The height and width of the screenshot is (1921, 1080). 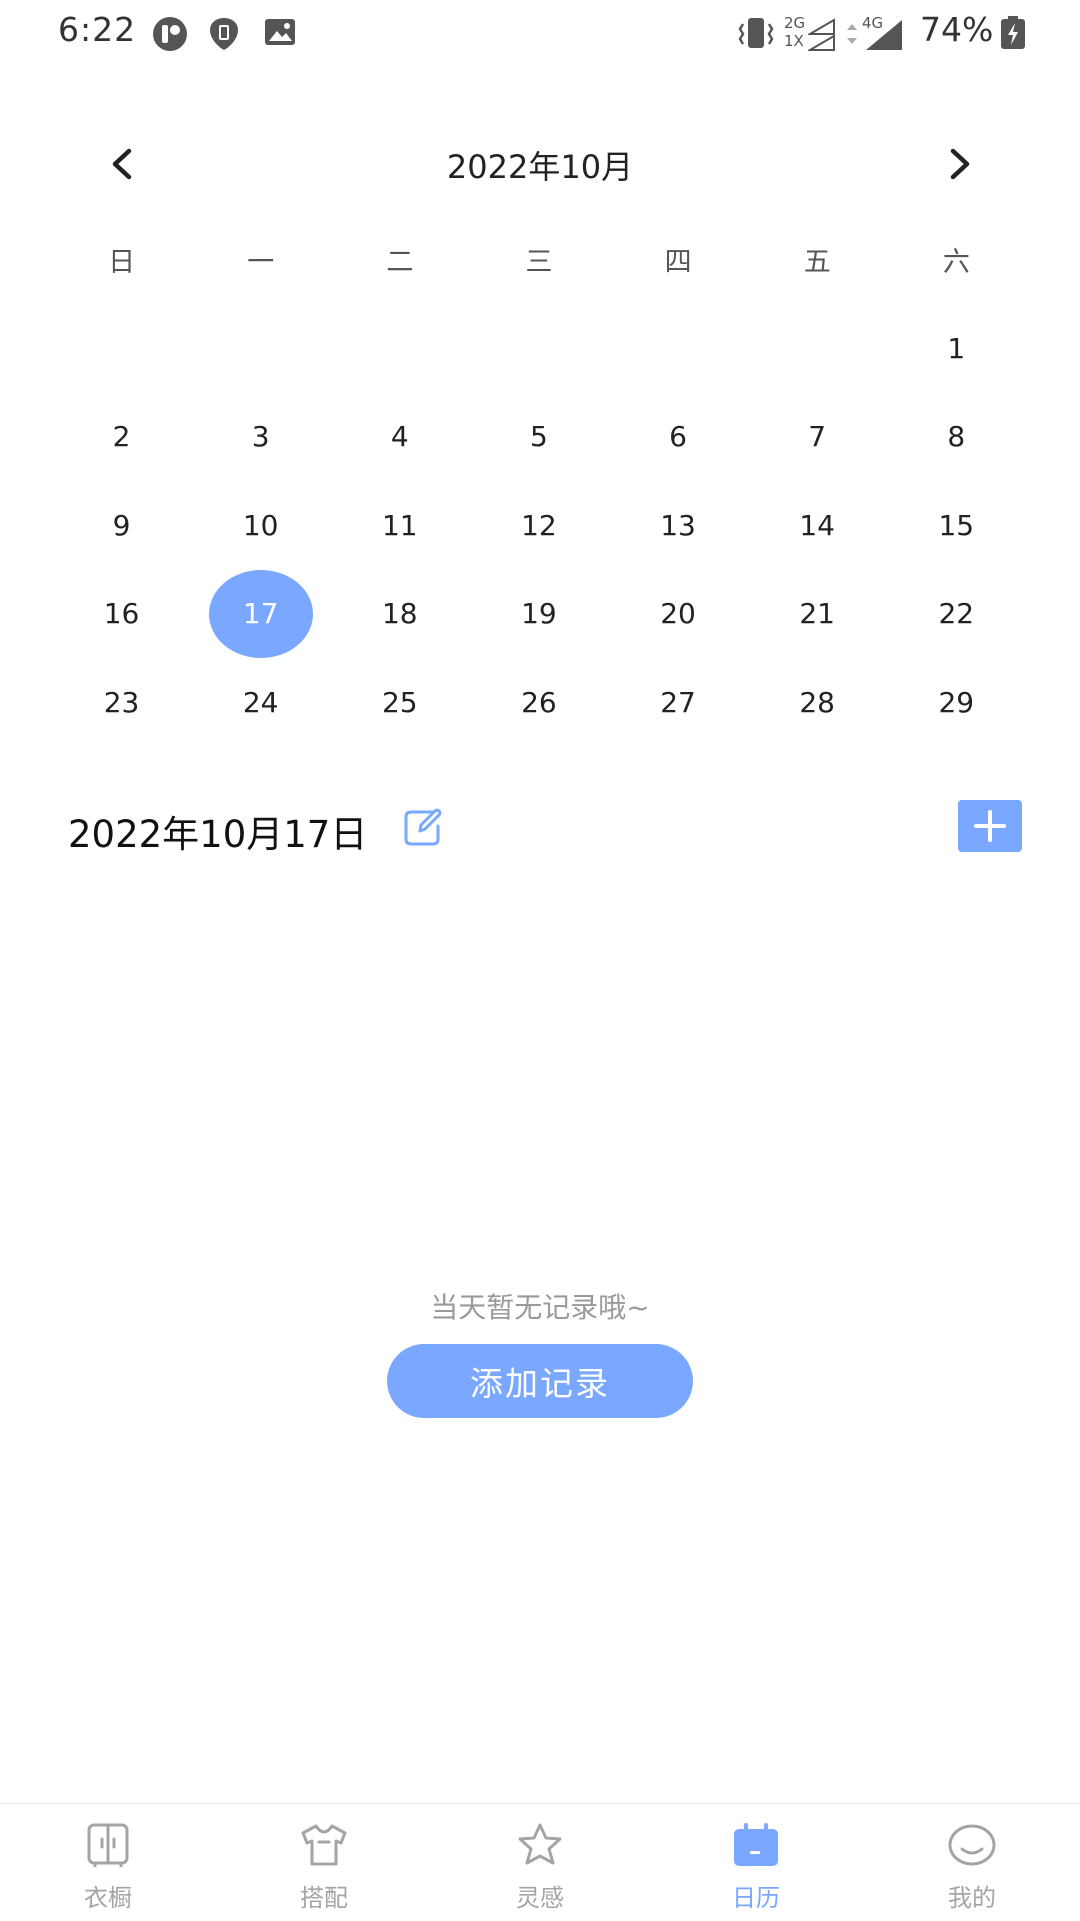 I want to click on prev-month-button, so click(x=122, y=164).